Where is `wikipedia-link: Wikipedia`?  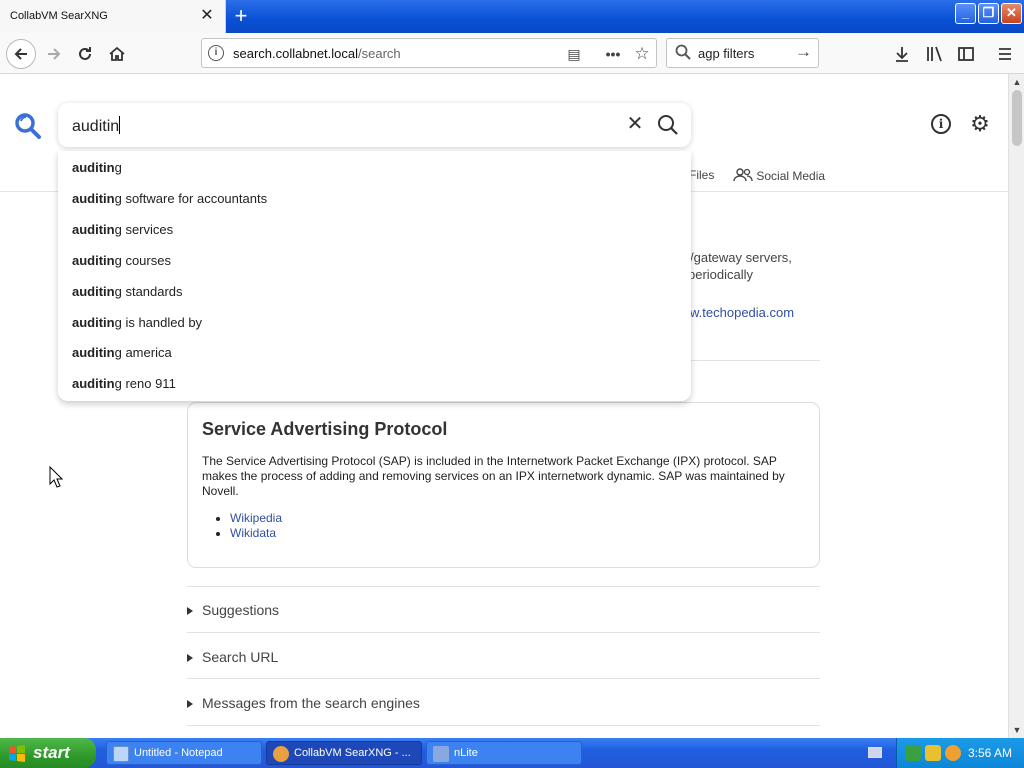
wikipedia-link: Wikipedia is located at coordinates (256, 518).